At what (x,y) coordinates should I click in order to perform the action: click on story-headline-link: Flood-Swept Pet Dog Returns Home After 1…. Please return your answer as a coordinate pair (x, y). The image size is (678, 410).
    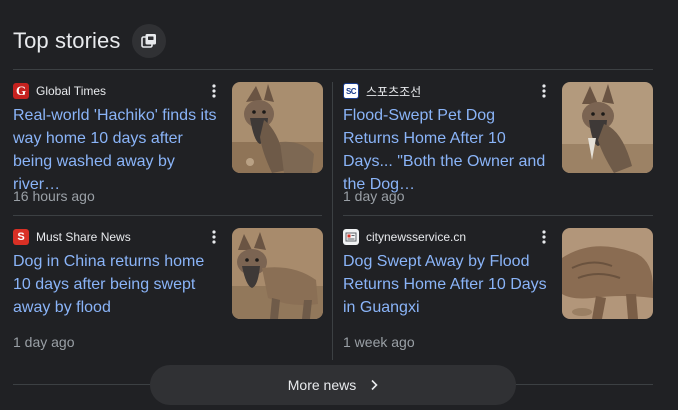
    Looking at the image, I should click on (449, 150).